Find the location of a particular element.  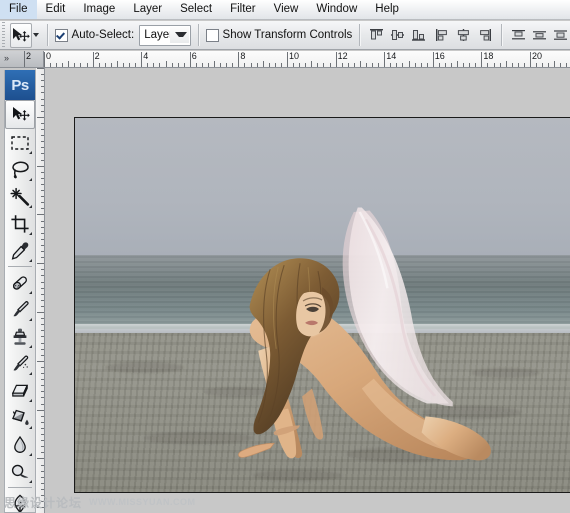

auto-select-checkbox is located at coordinates (61, 35).